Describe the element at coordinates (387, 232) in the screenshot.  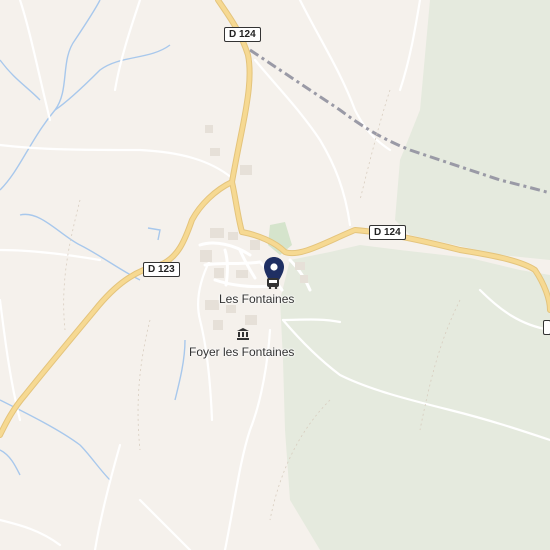
I see `road-shield-d124-east: D 124` at that location.